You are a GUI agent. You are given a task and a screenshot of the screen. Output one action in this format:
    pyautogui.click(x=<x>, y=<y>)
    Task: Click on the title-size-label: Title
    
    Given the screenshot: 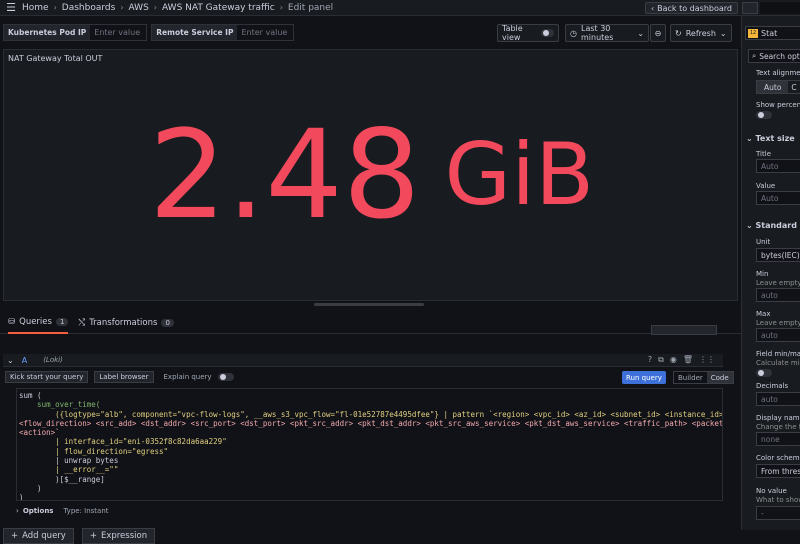 What is the action you would take?
    pyautogui.click(x=763, y=154)
    